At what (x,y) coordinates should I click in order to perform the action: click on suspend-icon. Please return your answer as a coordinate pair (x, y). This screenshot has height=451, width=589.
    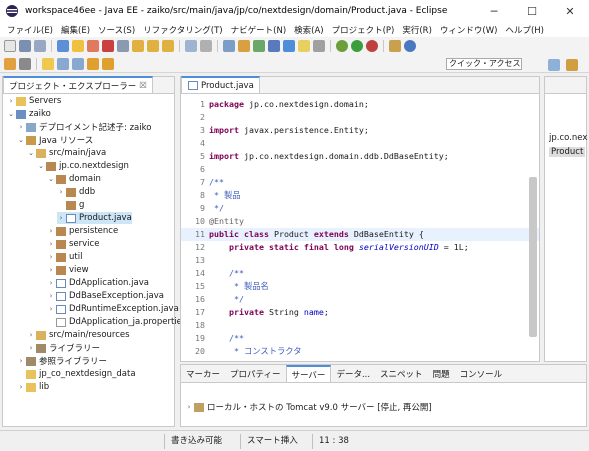
    Looking at the image, I should click on (93, 46).